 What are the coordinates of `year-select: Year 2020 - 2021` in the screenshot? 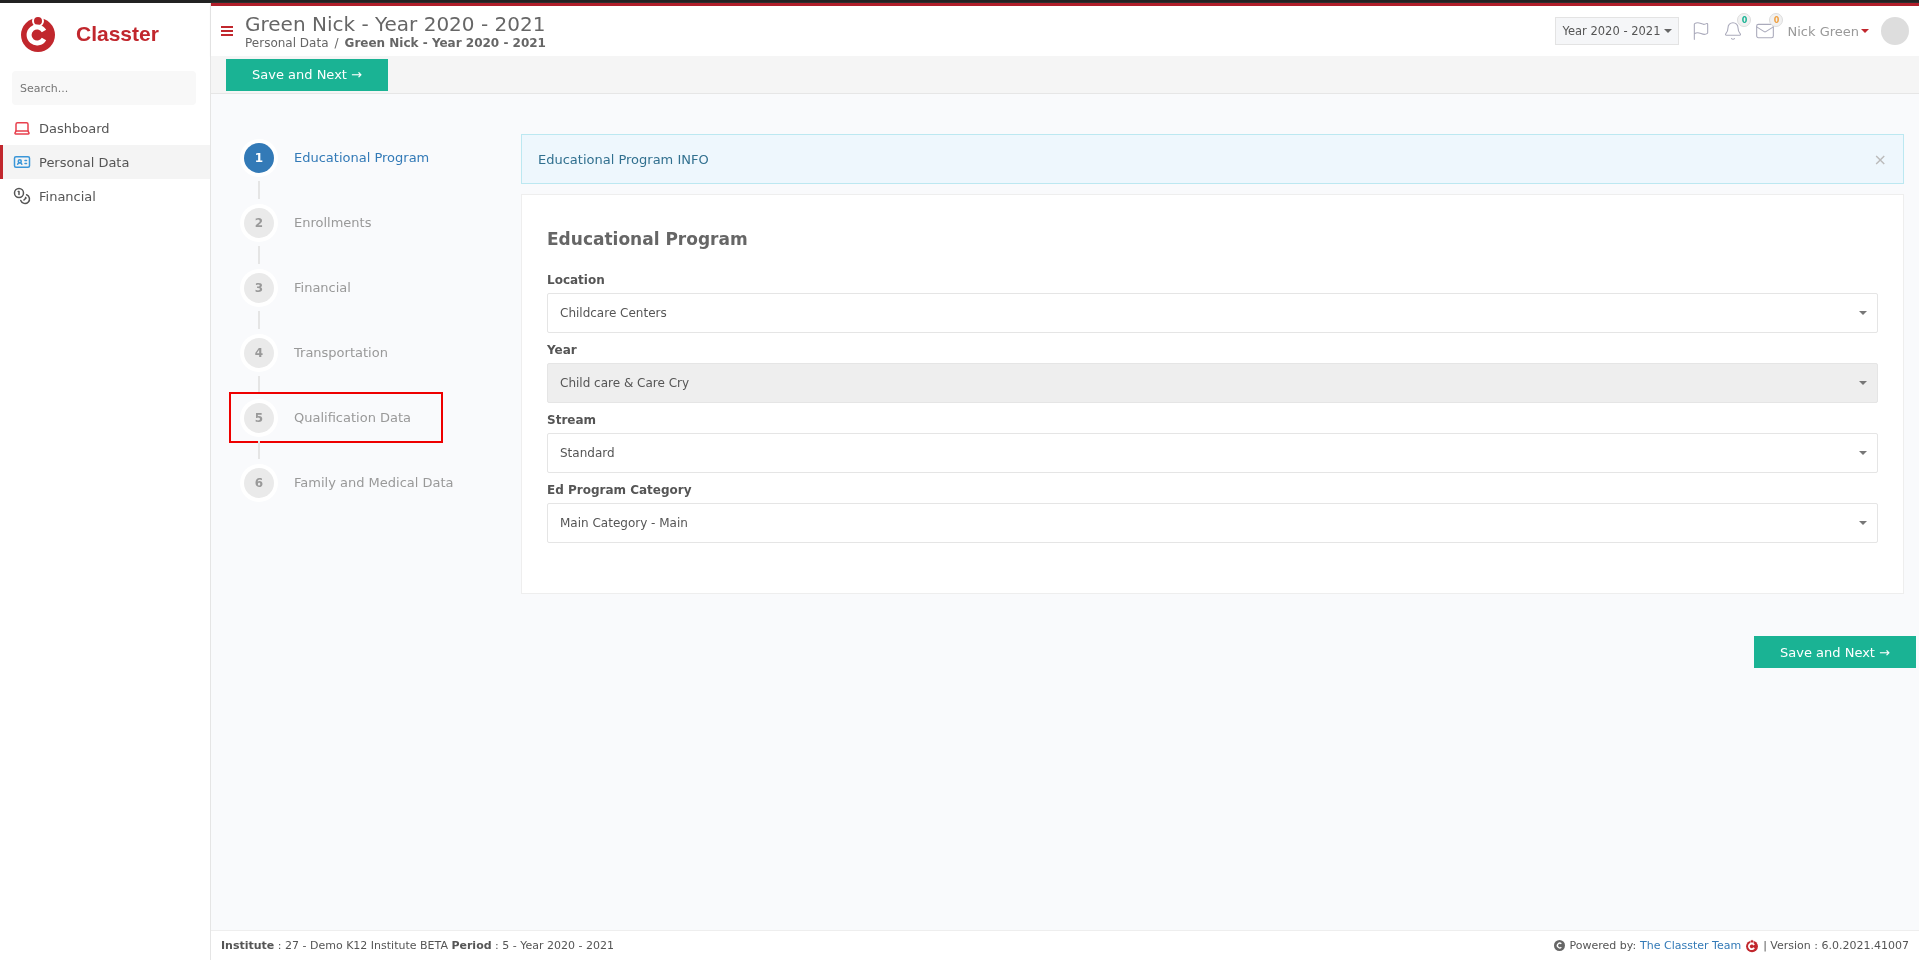 It's located at (1617, 31).